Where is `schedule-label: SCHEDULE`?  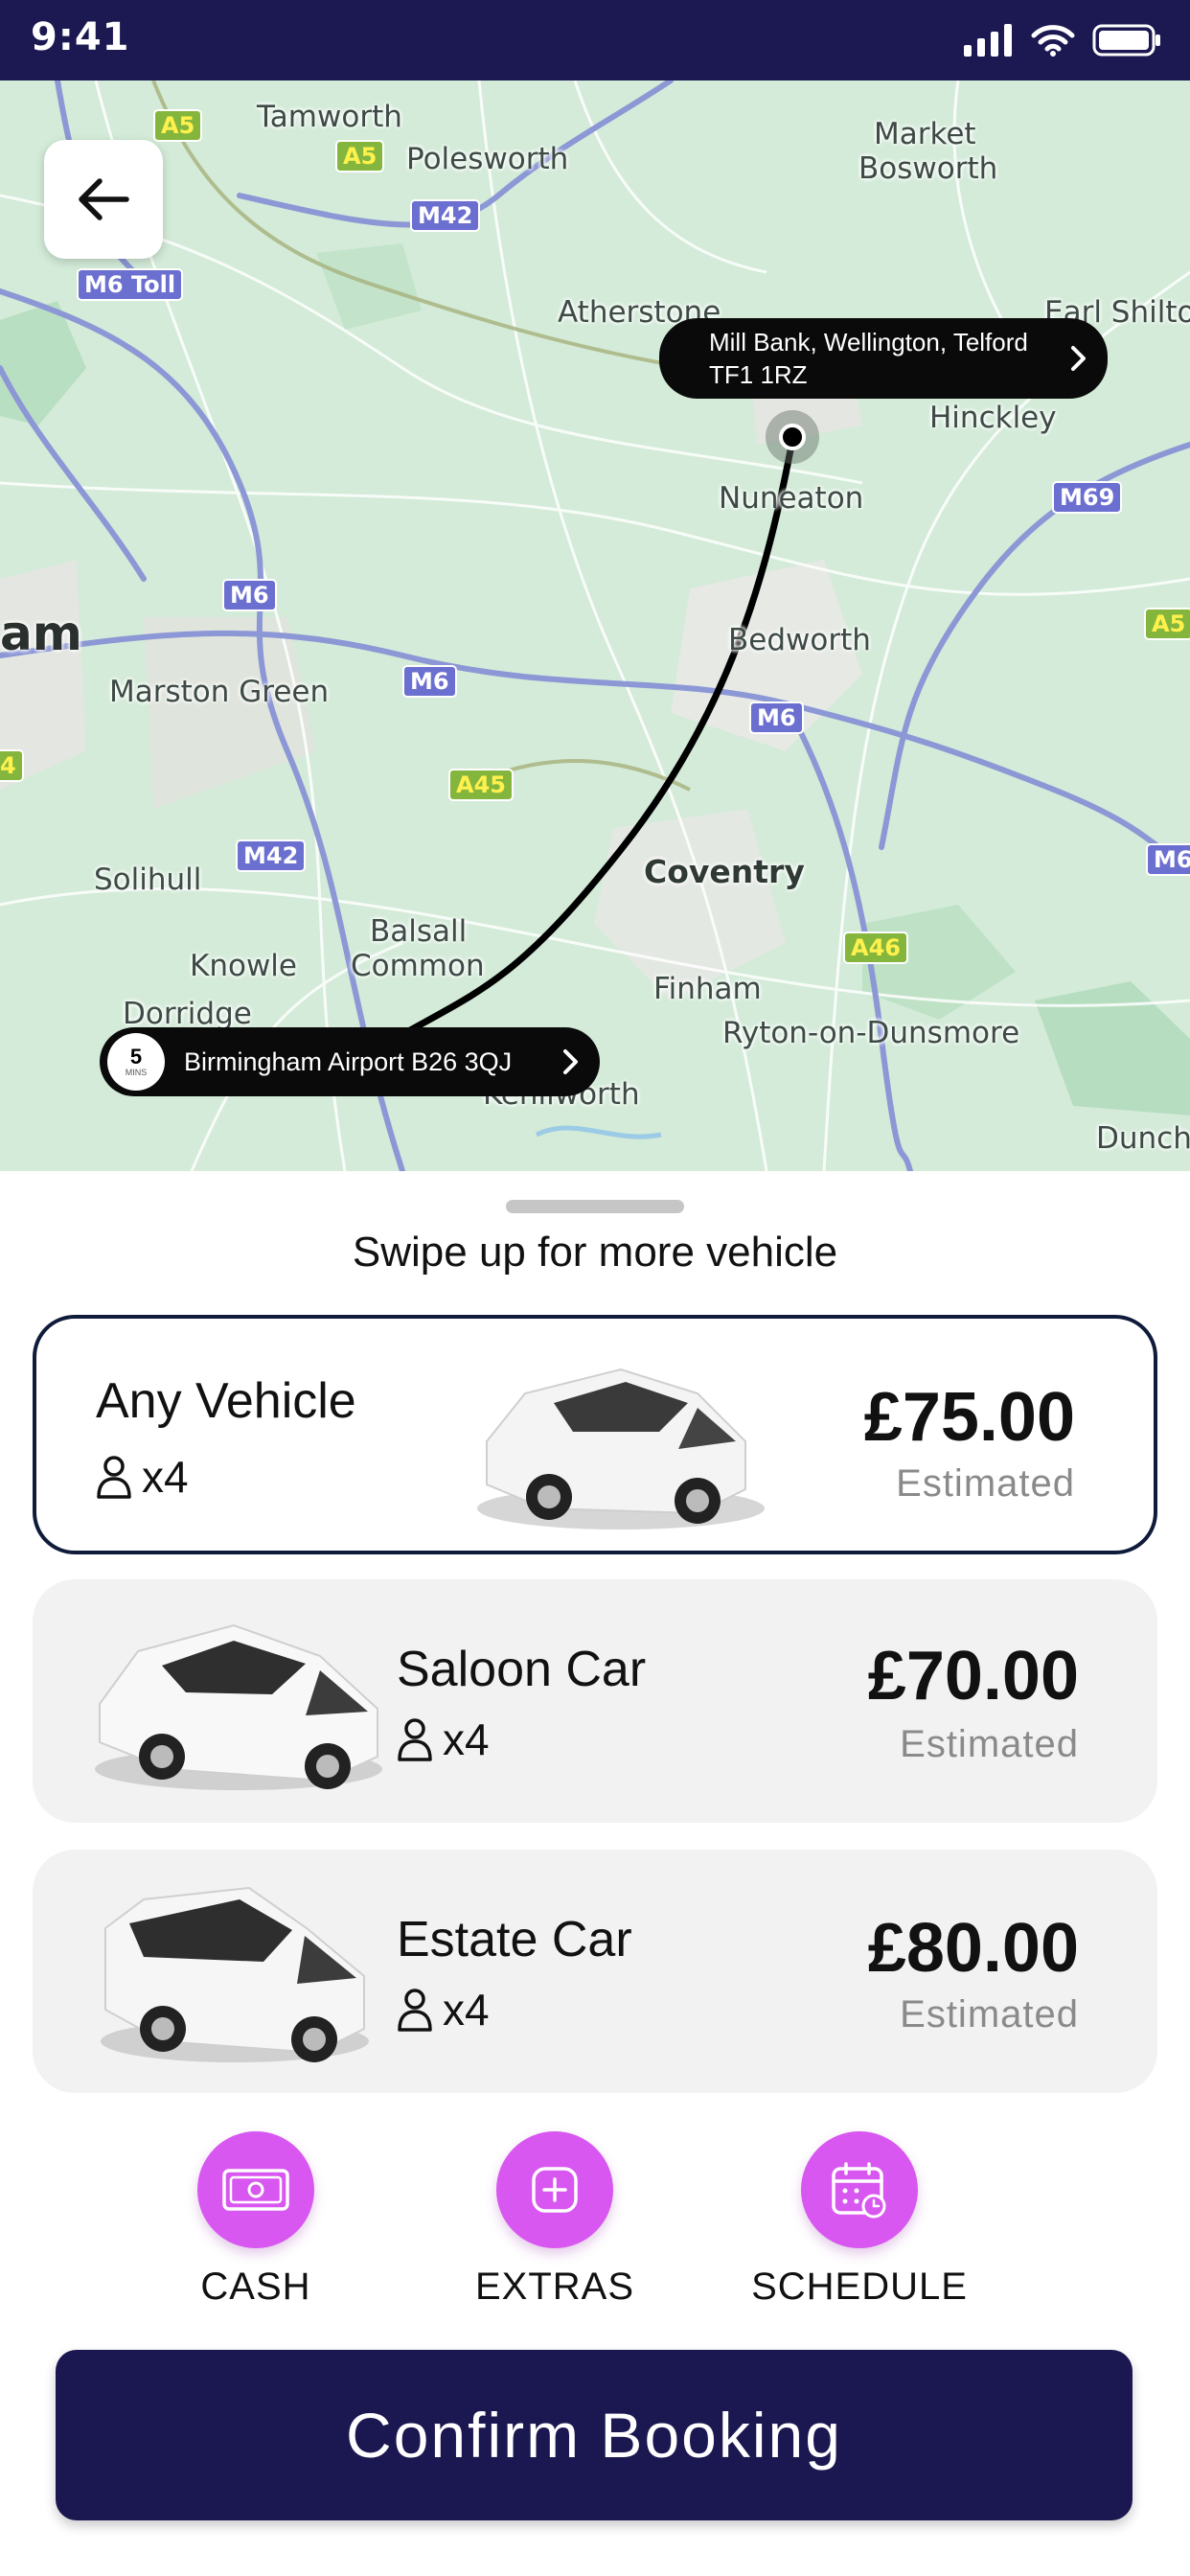 schedule-label: SCHEDULE is located at coordinates (859, 2287).